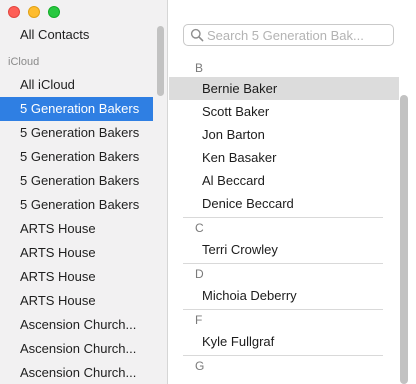 This screenshot has width=416, height=384. Describe the element at coordinates (284, 249) in the screenshot. I see `contact-row: Terri Crowley` at that location.